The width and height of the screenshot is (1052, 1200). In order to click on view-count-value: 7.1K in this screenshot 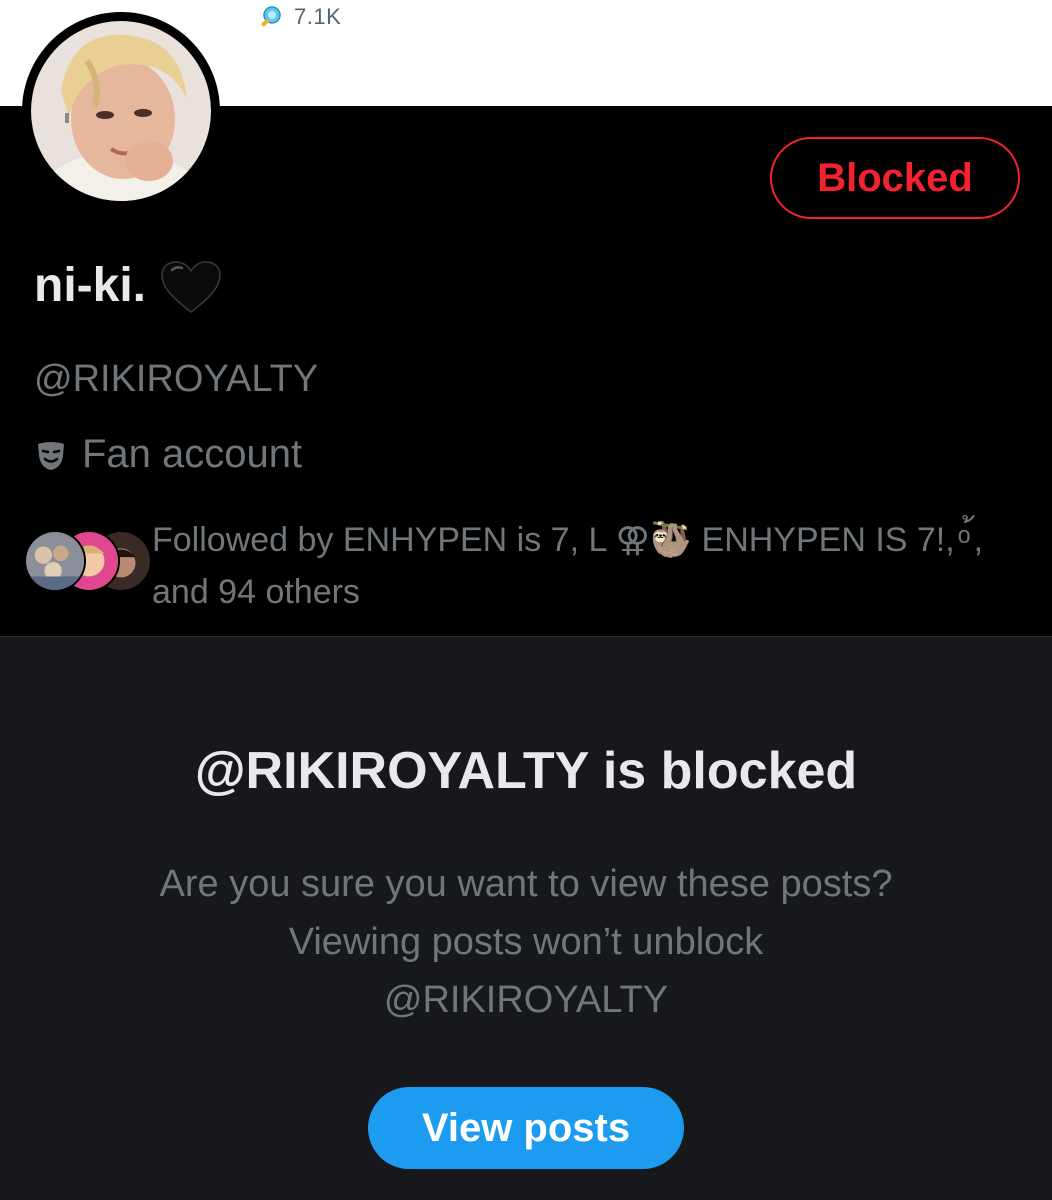, I will do `click(318, 16)`.